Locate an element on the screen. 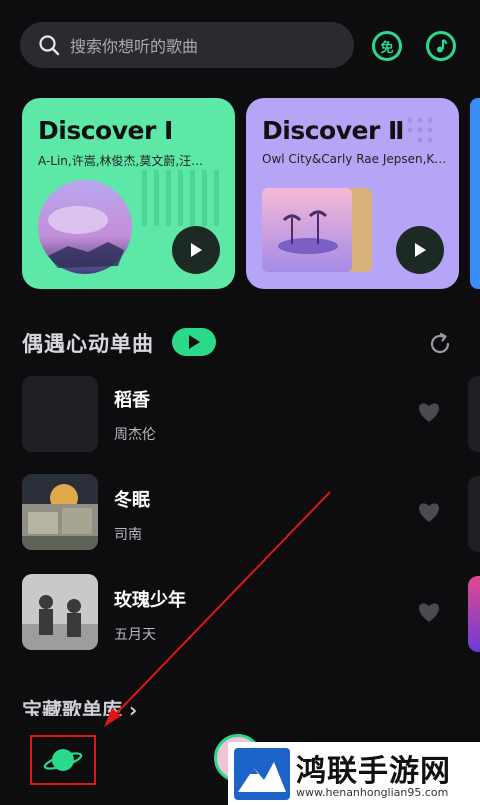  watermark-logo is located at coordinates (262, 774).